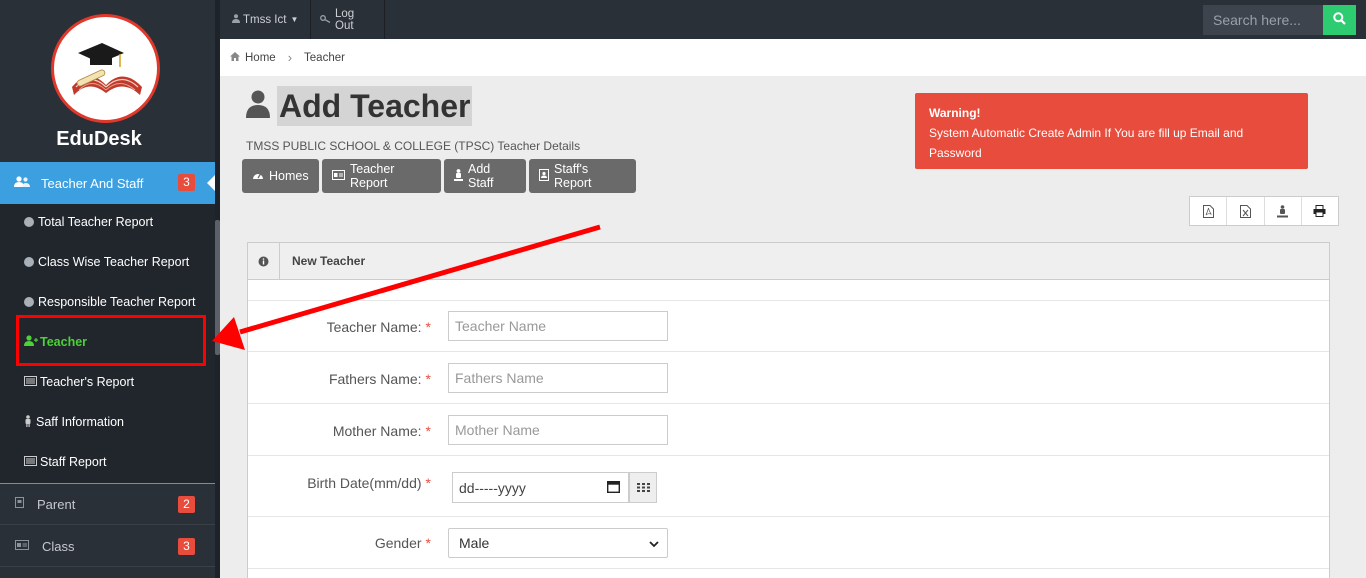 This screenshot has height=578, width=1366. I want to click on warning-title: Warning!, so click(955, 113).